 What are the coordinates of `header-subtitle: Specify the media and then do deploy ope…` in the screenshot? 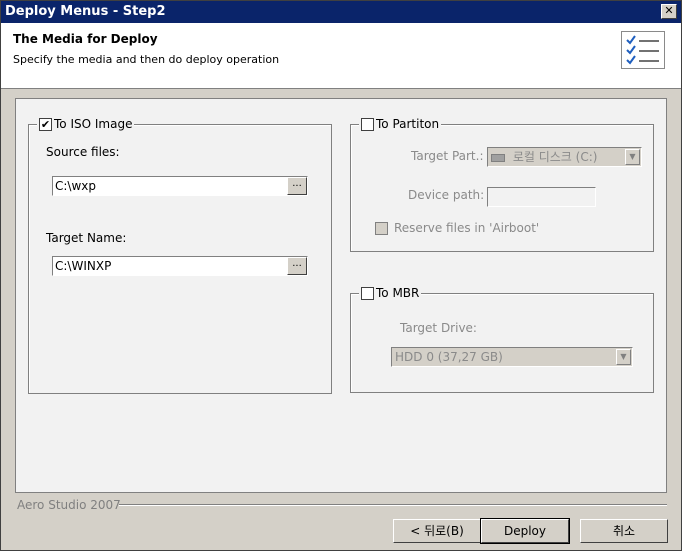 It's located at (146, 59).